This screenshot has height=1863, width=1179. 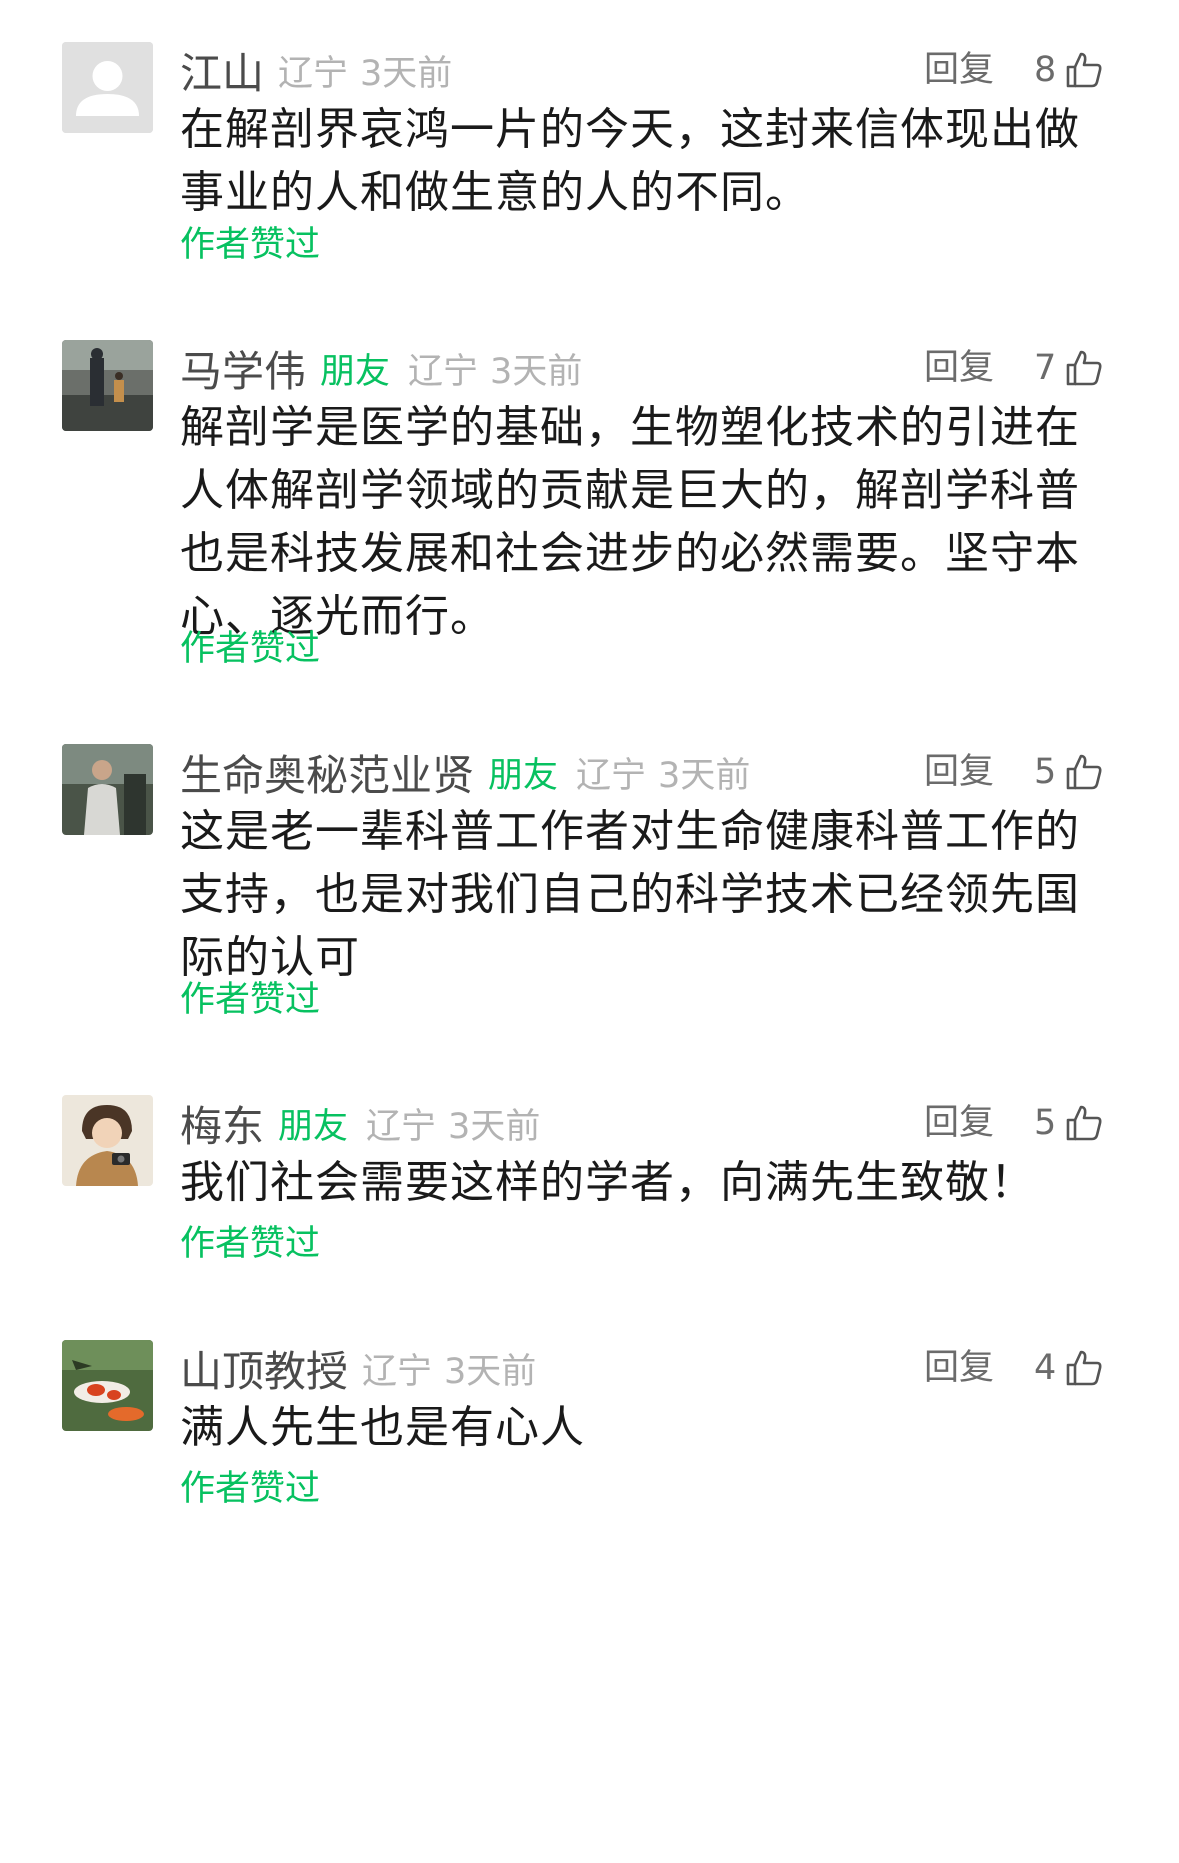 I want to click on comment-meta: 生命奥秘范业贤 朋友 辽宁 3天前, so click(x=465, y=772).